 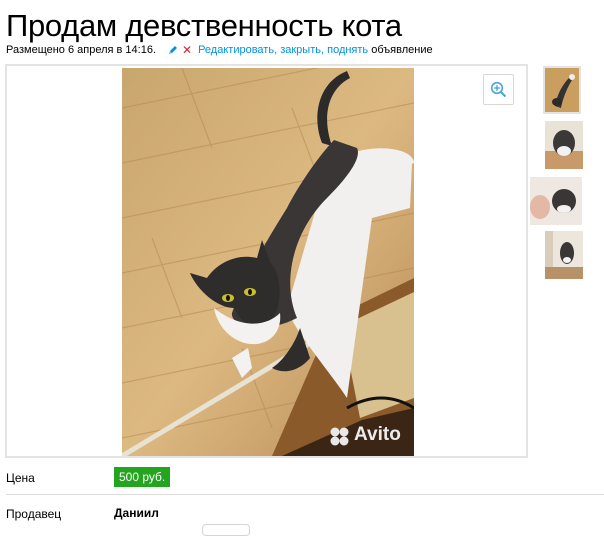 I want to click on contact-button, so click(x=226, y=530).